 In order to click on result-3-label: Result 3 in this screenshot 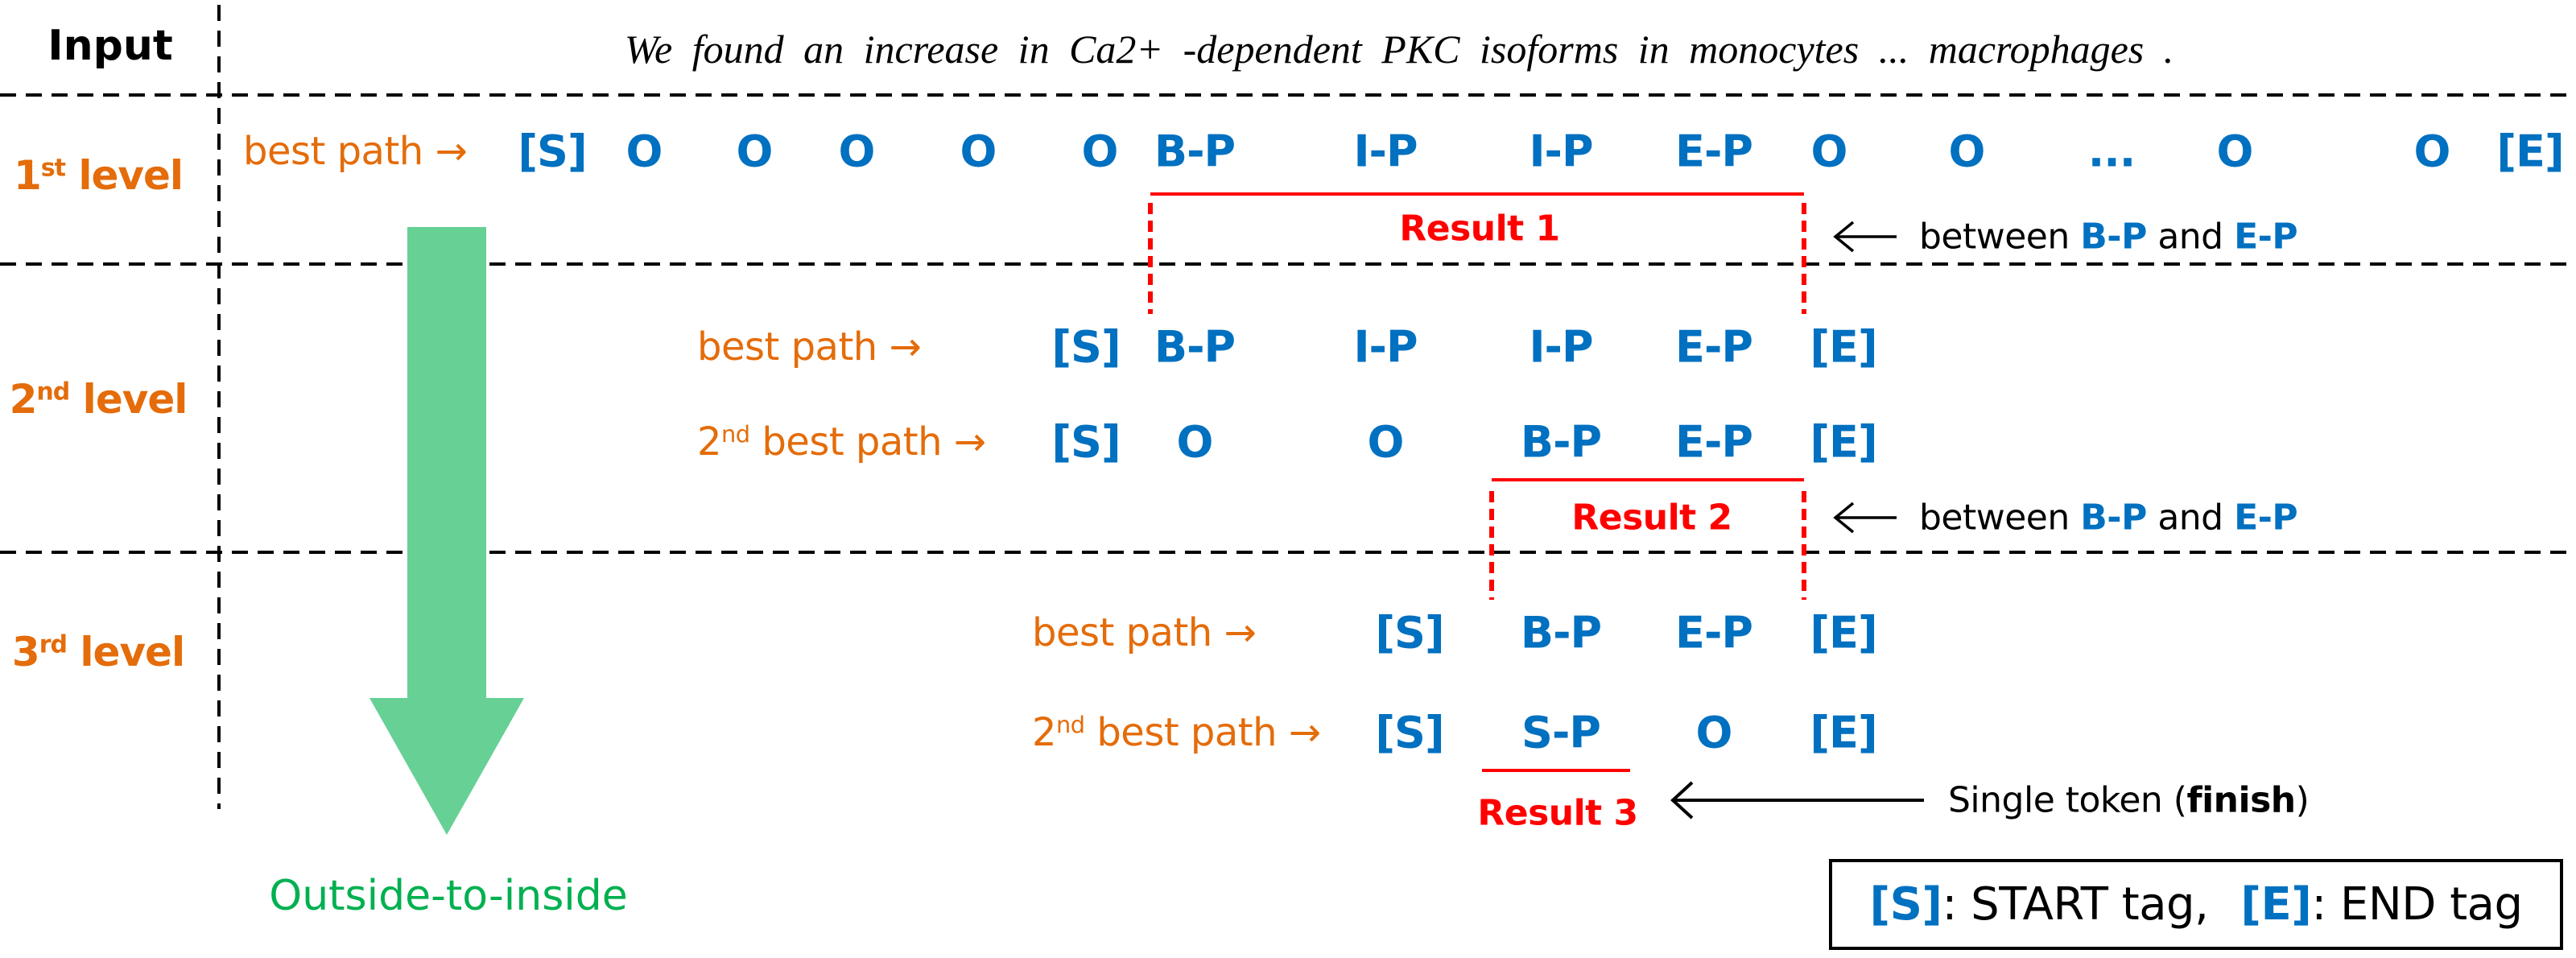, I will do `click(1557, 813)`.